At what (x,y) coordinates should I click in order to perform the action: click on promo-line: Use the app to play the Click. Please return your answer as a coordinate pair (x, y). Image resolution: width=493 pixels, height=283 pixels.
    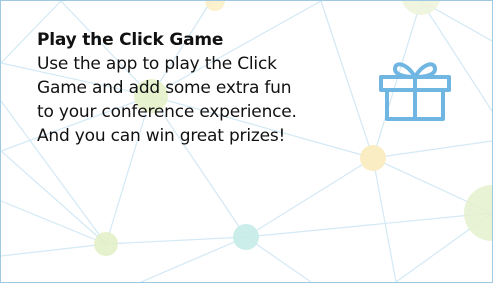
    Looking at the image, I should click on (157, 64).